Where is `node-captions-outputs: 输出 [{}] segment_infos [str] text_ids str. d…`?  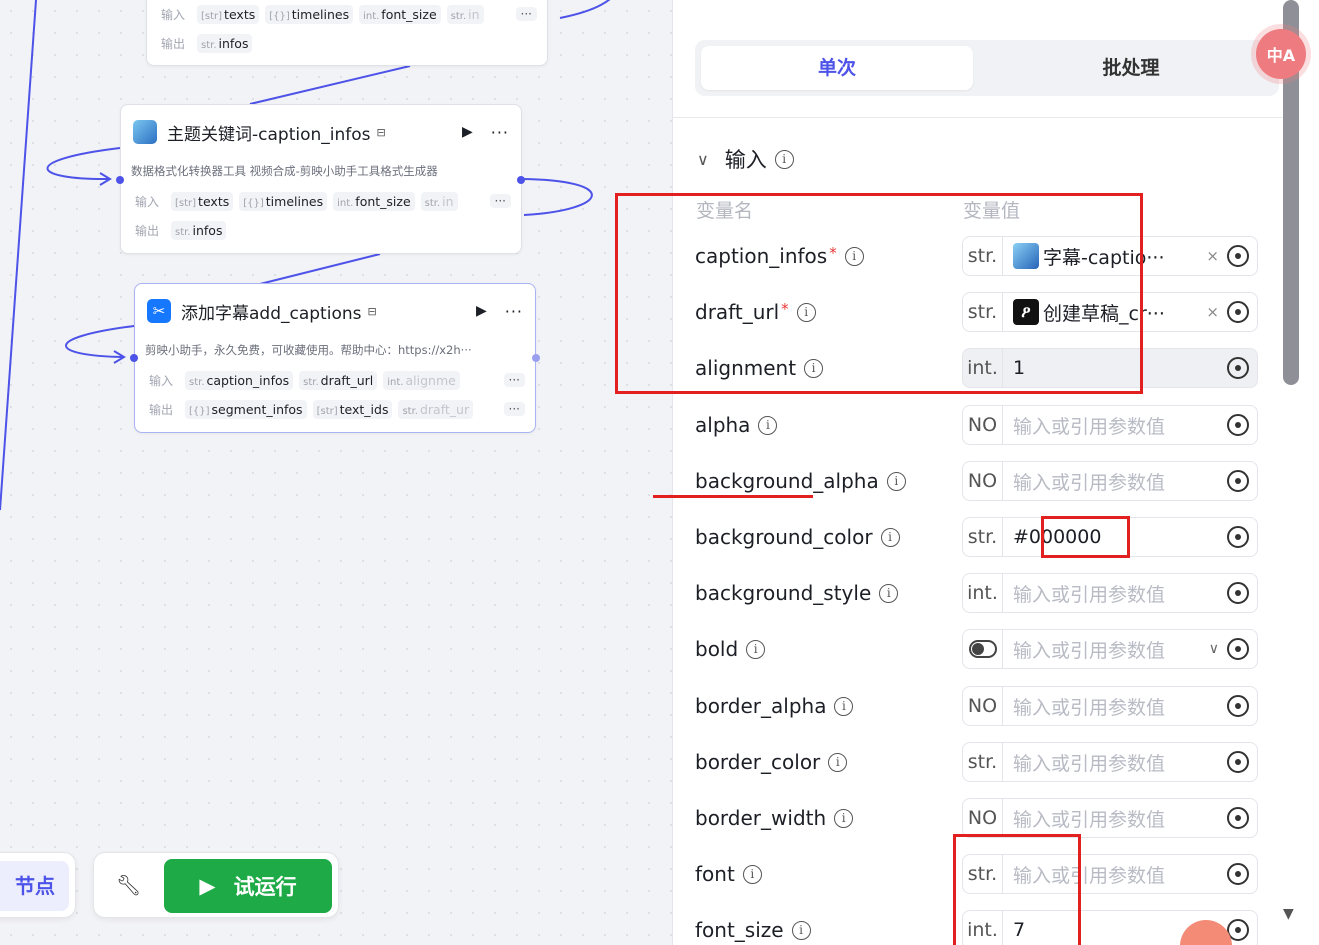 node-captions-outputs: 输出 [{}] segment_infos [str] text_ids str. d… is located at coordinates (337, 409).